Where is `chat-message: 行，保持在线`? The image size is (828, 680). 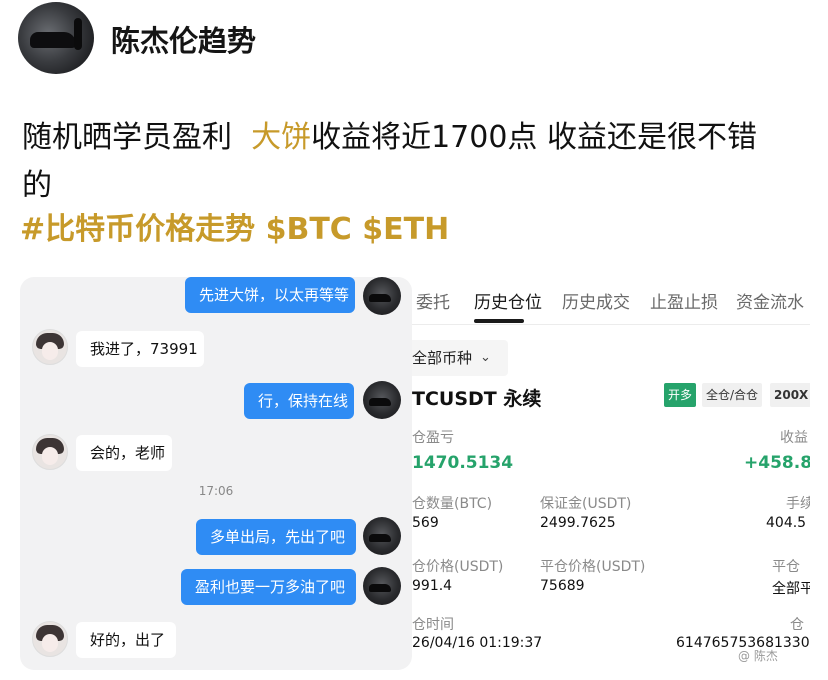
chat-message: 行，保持在线 is located at coordinates (299, 401).